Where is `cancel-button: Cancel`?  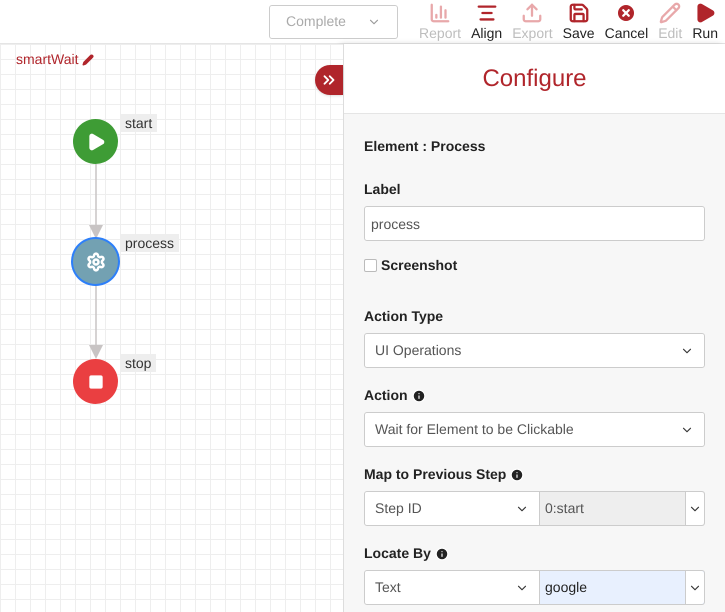
cancel-button: Cancel is located at coordinates (627, 22).